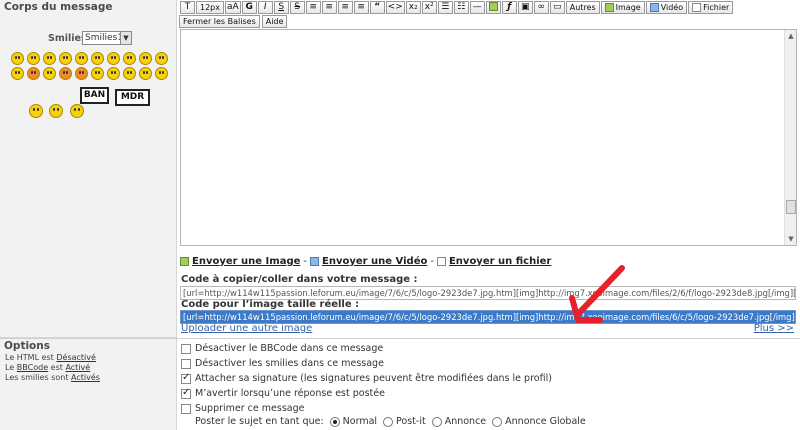 This screenshot has width=800, height=430. What do you see at coordinates (353, 421) in the screenshot?
I see `post-type-normal: Normal` at bounding box center [353, 421].